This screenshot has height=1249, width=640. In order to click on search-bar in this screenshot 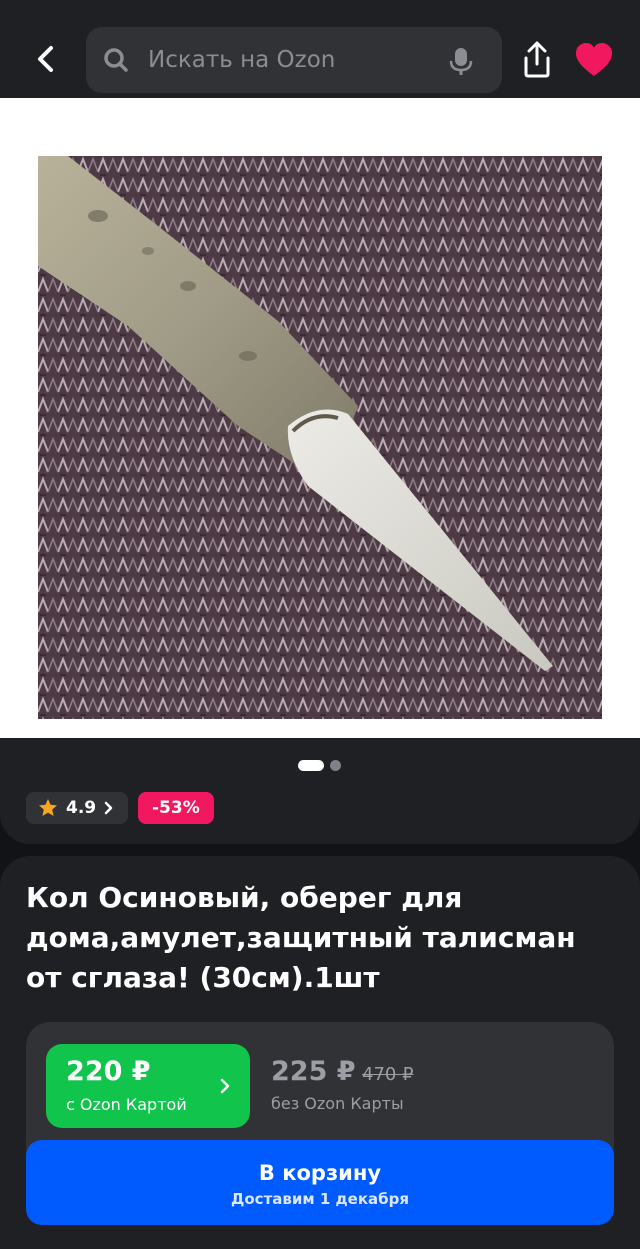, I will do `click(294, 60)`.